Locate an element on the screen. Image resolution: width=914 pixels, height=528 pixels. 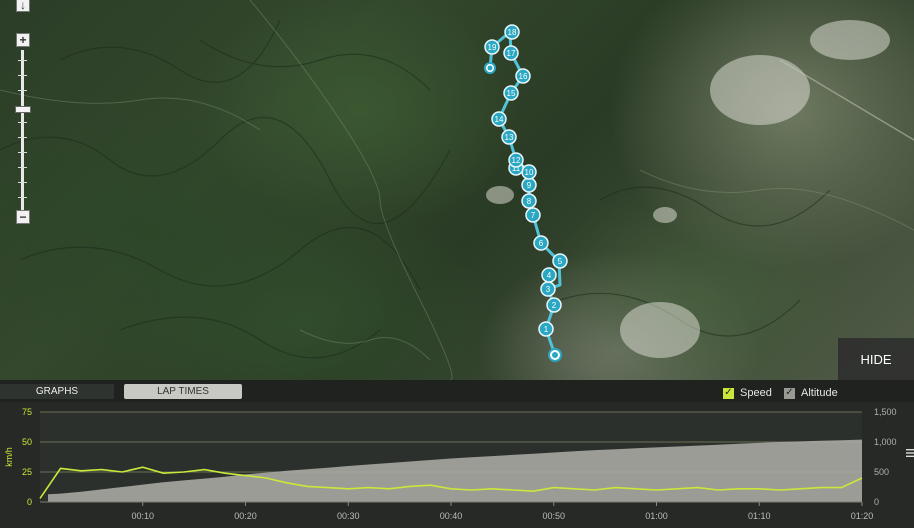
route-lap-marker: 15 is located at coordinates (511, 93).